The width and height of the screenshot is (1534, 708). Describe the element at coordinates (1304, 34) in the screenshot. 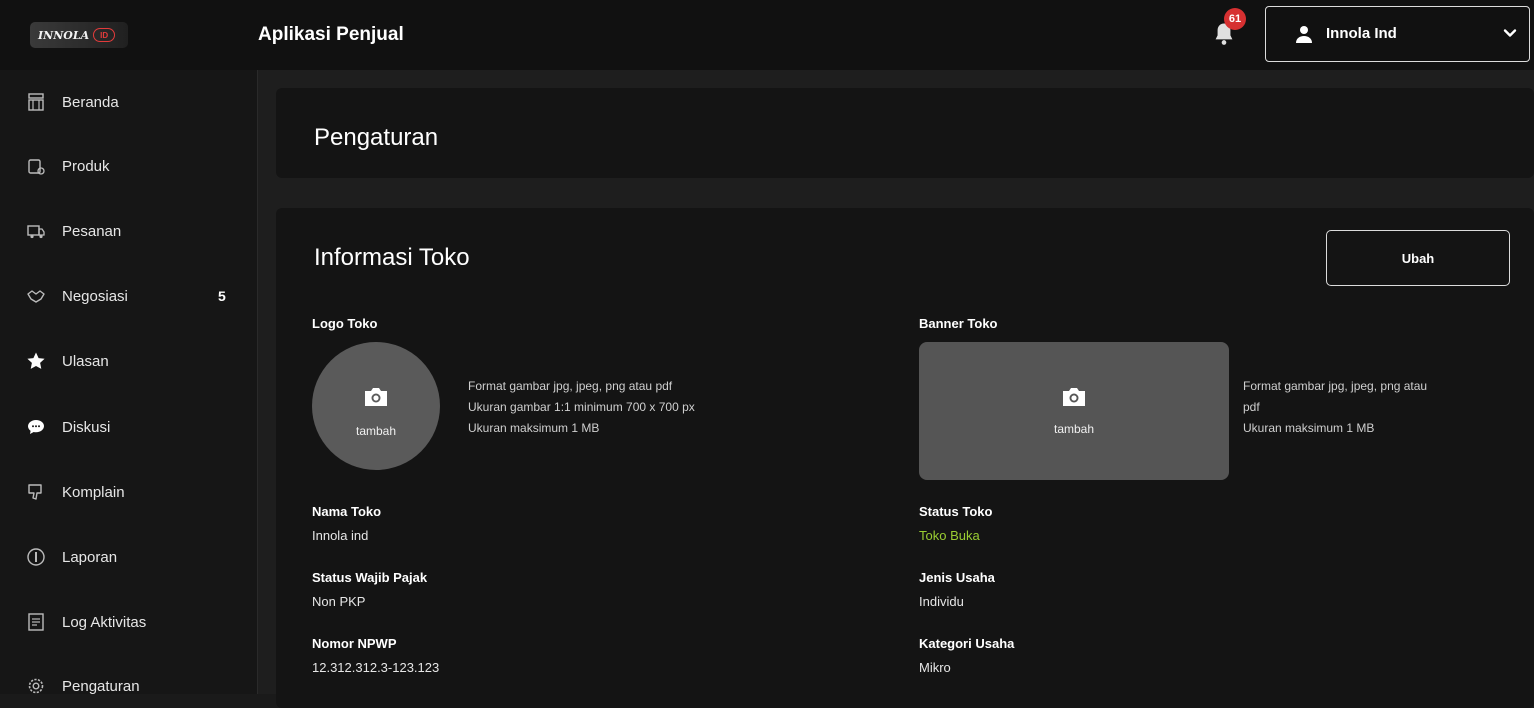

I see `user-icon` at that location.